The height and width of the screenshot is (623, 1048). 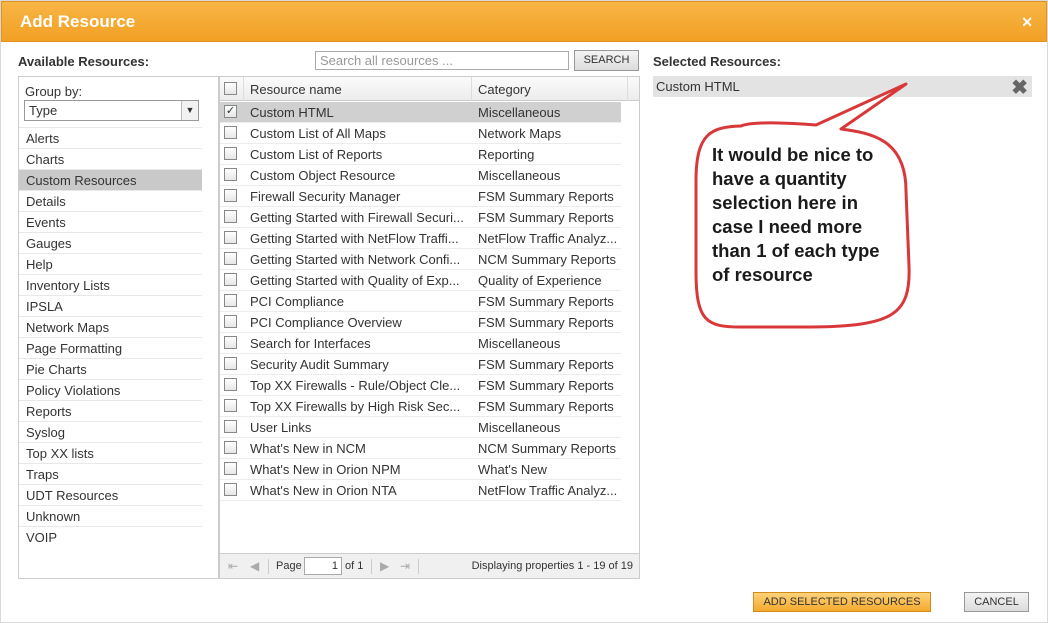 I want to click on resource-name-cell: Search for Interfaces, so click(x=310, y=343).